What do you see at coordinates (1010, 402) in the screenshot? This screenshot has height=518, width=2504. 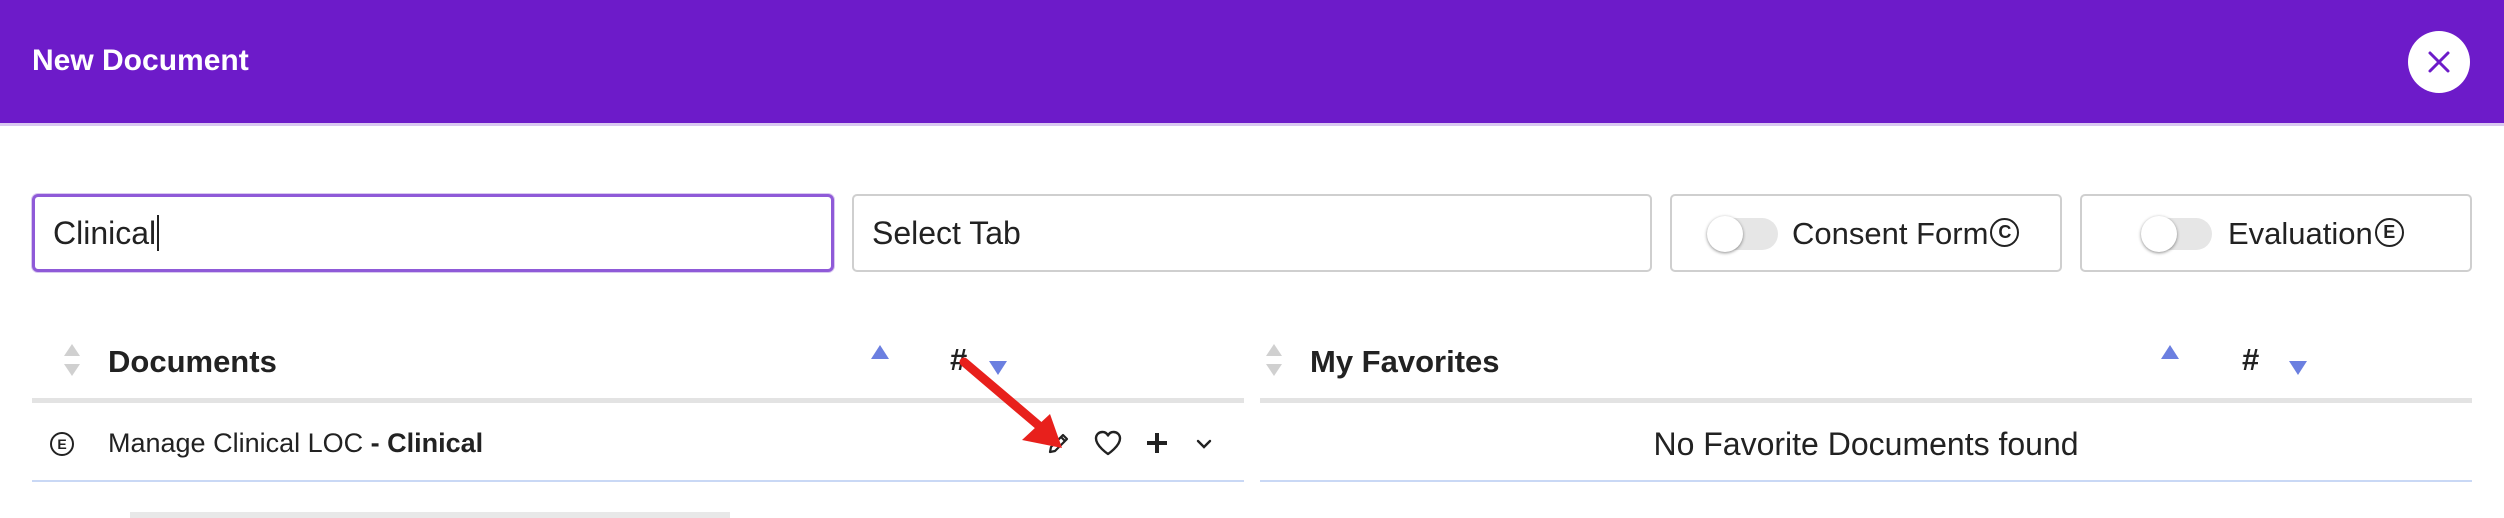 I see `annotation-arrow-icon` at bounding box center [1010, 402].